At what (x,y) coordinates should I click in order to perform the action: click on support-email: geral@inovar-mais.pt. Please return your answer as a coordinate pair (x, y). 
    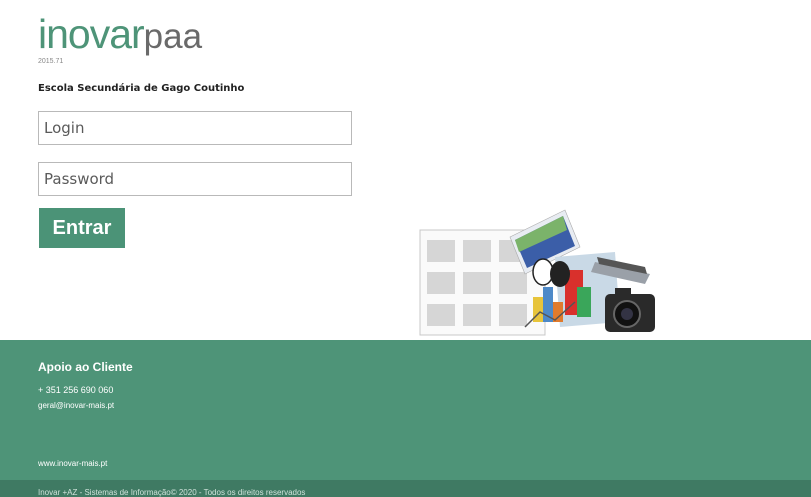
    Looking at the image, I should click on (76, 405).